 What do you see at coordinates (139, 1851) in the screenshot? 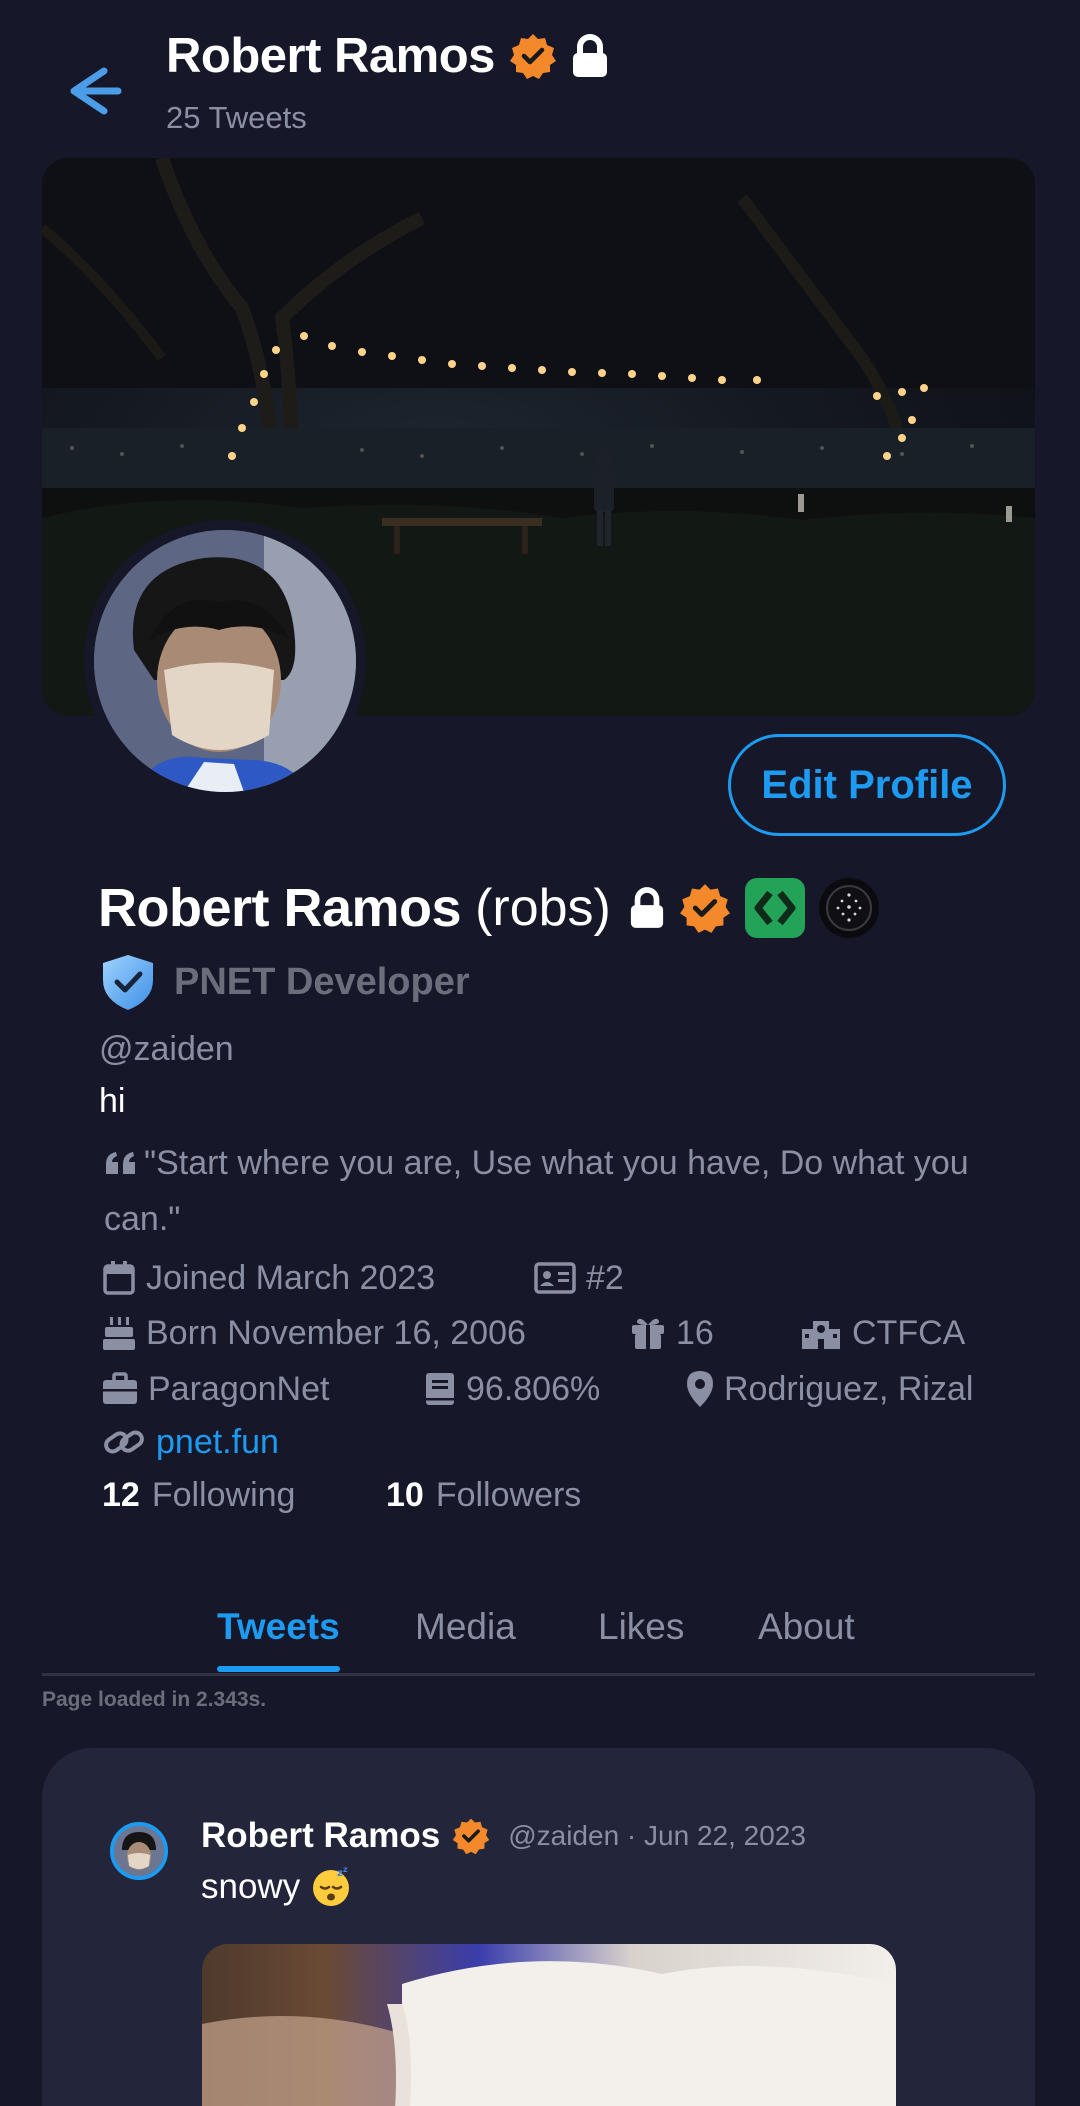
I see `tweet-author-avatar` at bounding box center [139, 1851].